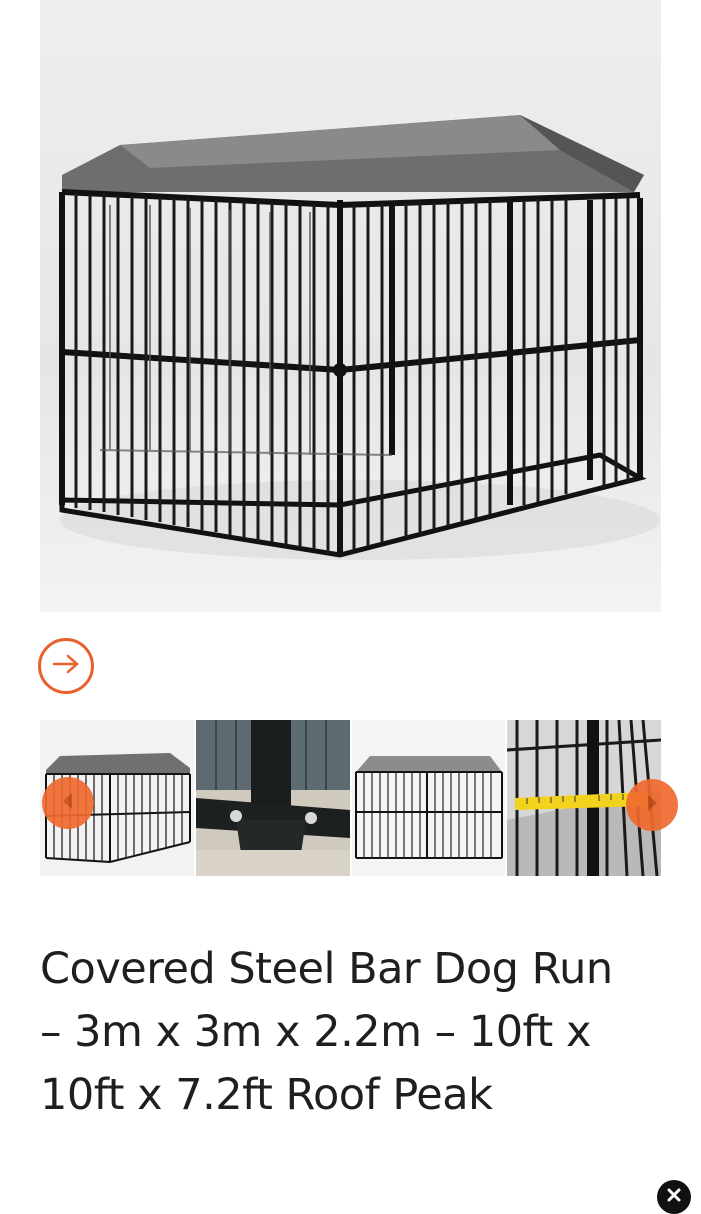  I want to click on chevron-right-icon, so click(652, 805).